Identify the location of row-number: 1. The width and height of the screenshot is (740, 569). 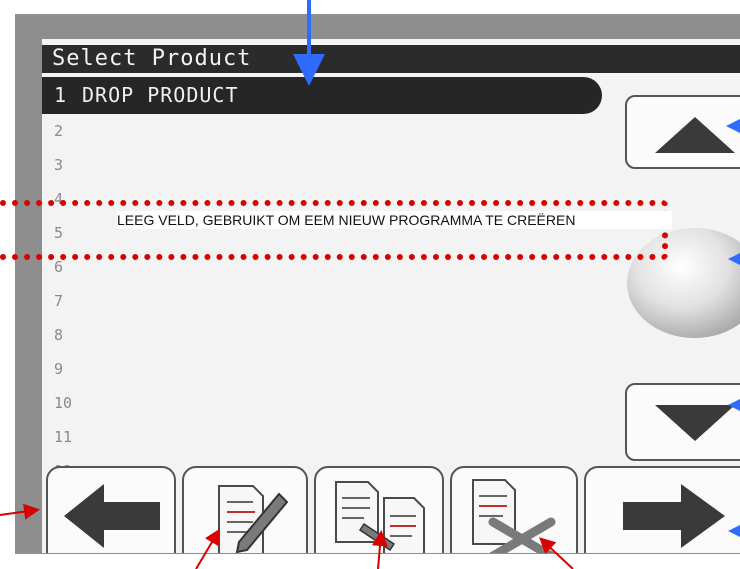
(61, 95).